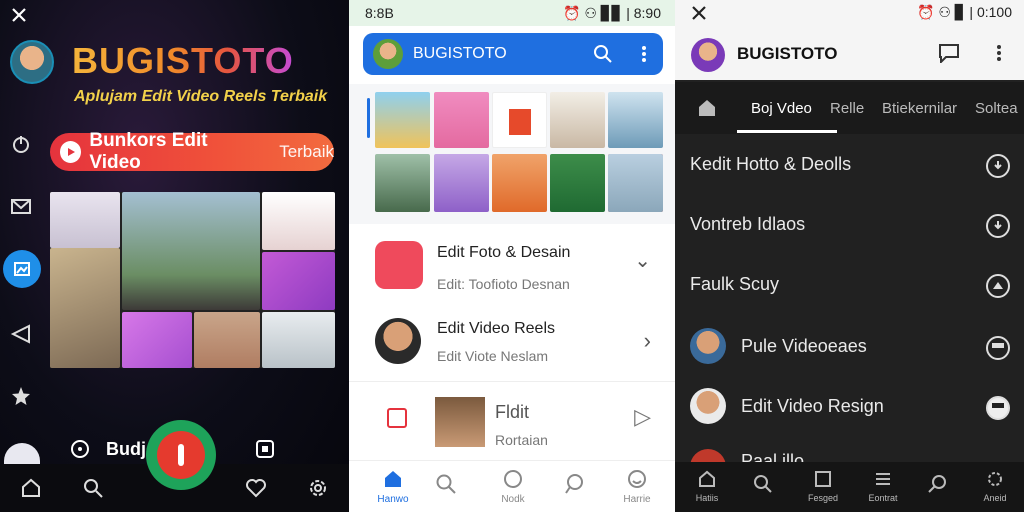 This screenshot has width=1024, height=512. What do you see at coordinates (612, 13) in the screenshot?
I see `status-icons: ⏰ ⚇ ▊▊ | 8:90` at bounding box center [612, 13].